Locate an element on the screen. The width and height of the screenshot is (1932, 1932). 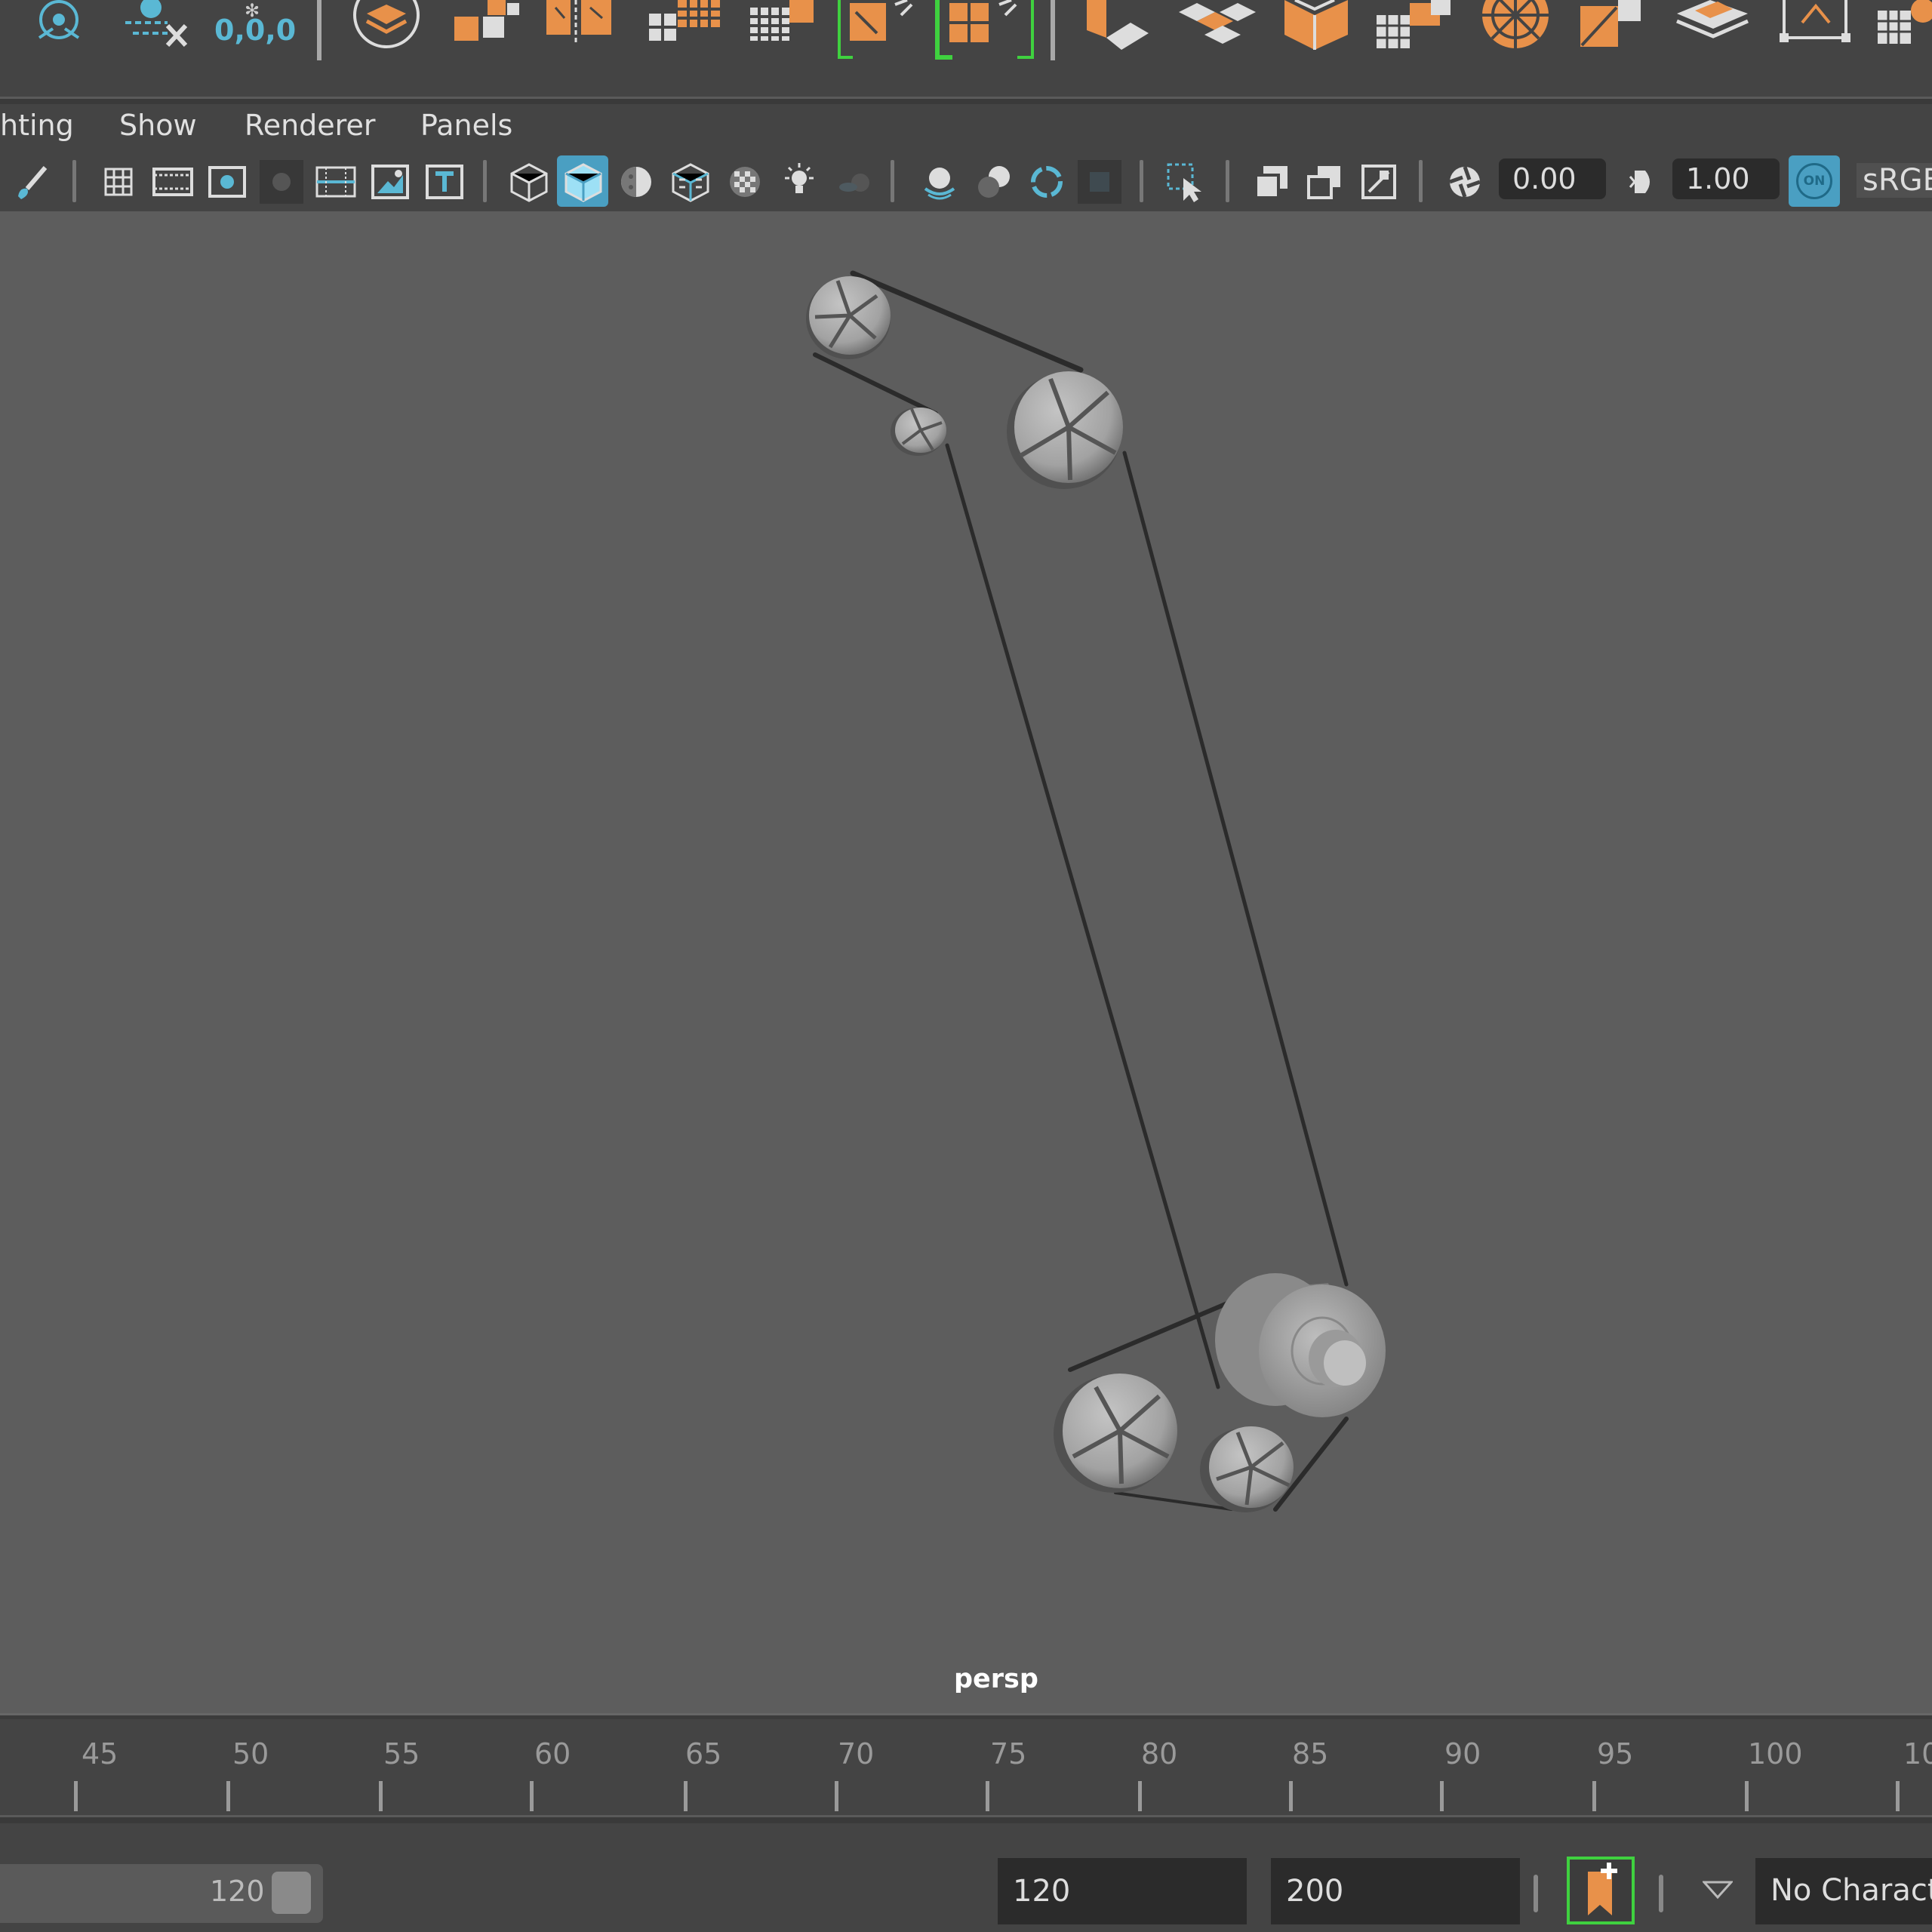
color-space-label: sRGB is located at coordinates (1894, 180).